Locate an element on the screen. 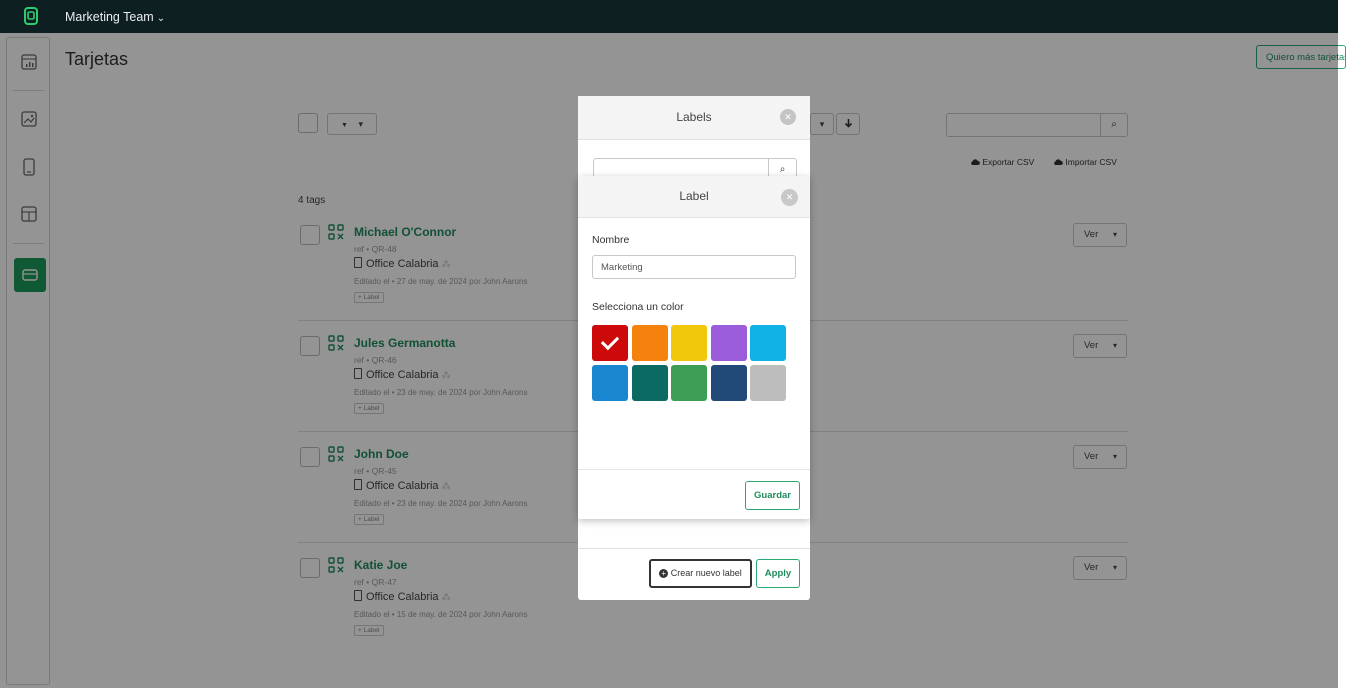 This screenshot has width=1347, height=688. label-modal-title: Label is located at coordinates (694, 197).